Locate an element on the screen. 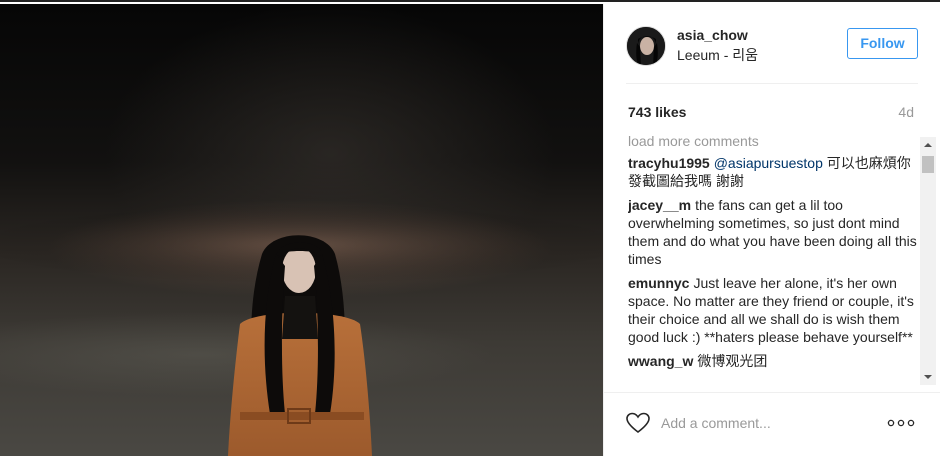  comment-author: jacey__m is located at coordinates (659, 205).